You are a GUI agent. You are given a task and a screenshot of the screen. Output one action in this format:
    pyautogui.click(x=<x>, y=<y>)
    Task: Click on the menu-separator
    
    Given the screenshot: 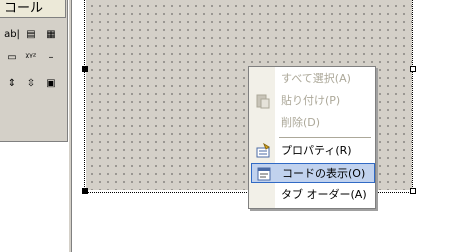 What is the action you would take?
    pyautogui.click(x=325, y=137)
    